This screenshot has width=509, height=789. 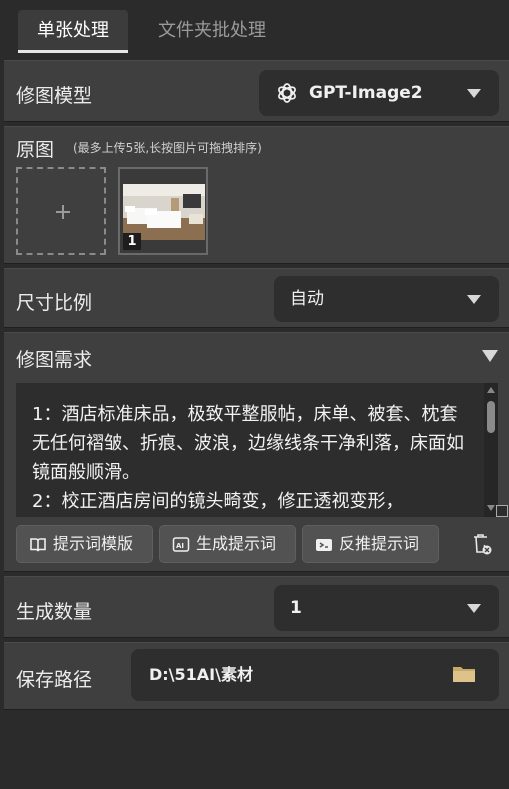 I want to click on prompt-template-label: 提示词模版, so click(x=93, y=543).